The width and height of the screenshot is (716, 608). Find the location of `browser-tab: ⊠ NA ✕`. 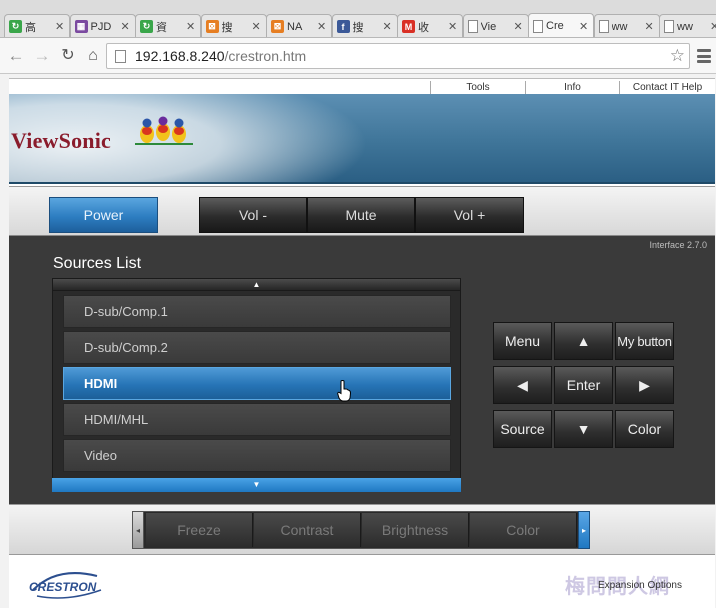

browser-tab: ⊠ NA ✕ is located at coordinates (299, 25).